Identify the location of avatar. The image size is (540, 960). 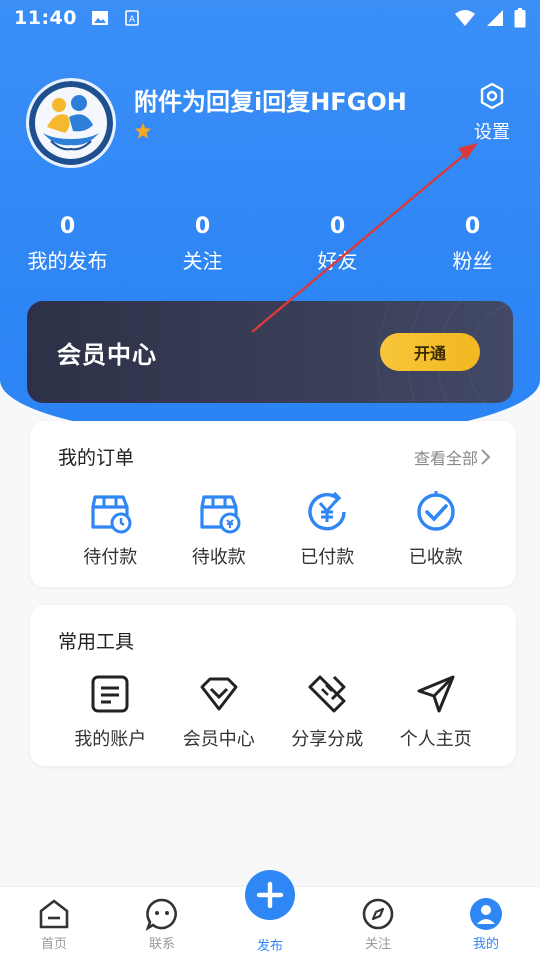
(71, 123).